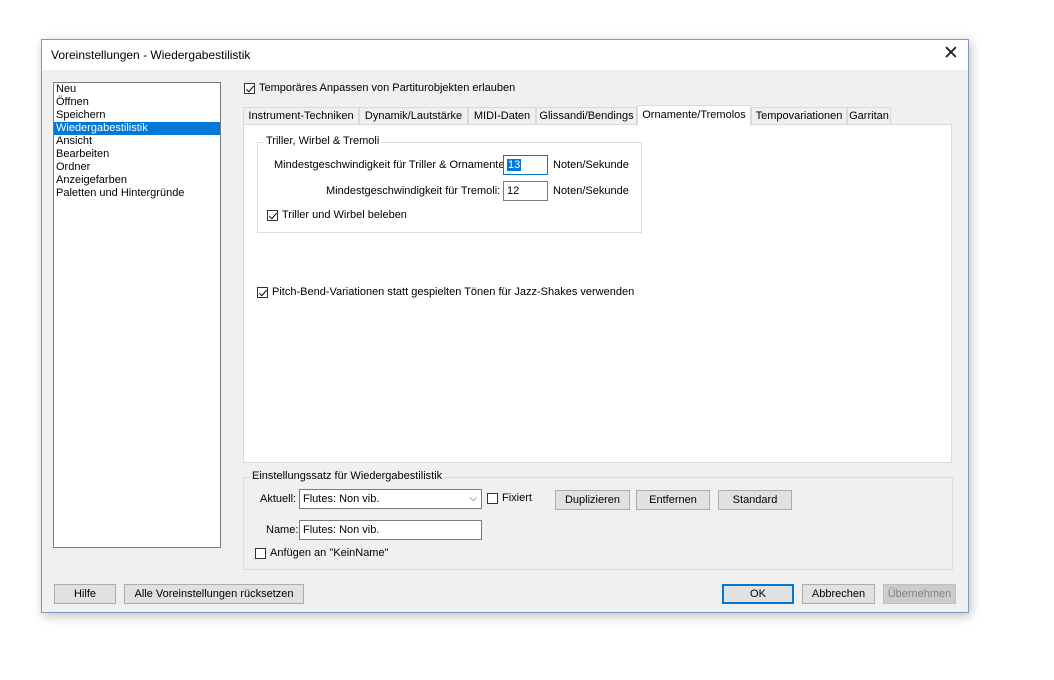  Describe the element at coordinates (137, 154) in the screenshot. I see `category-item-bearbeiten: Bearbeiten` at that location.